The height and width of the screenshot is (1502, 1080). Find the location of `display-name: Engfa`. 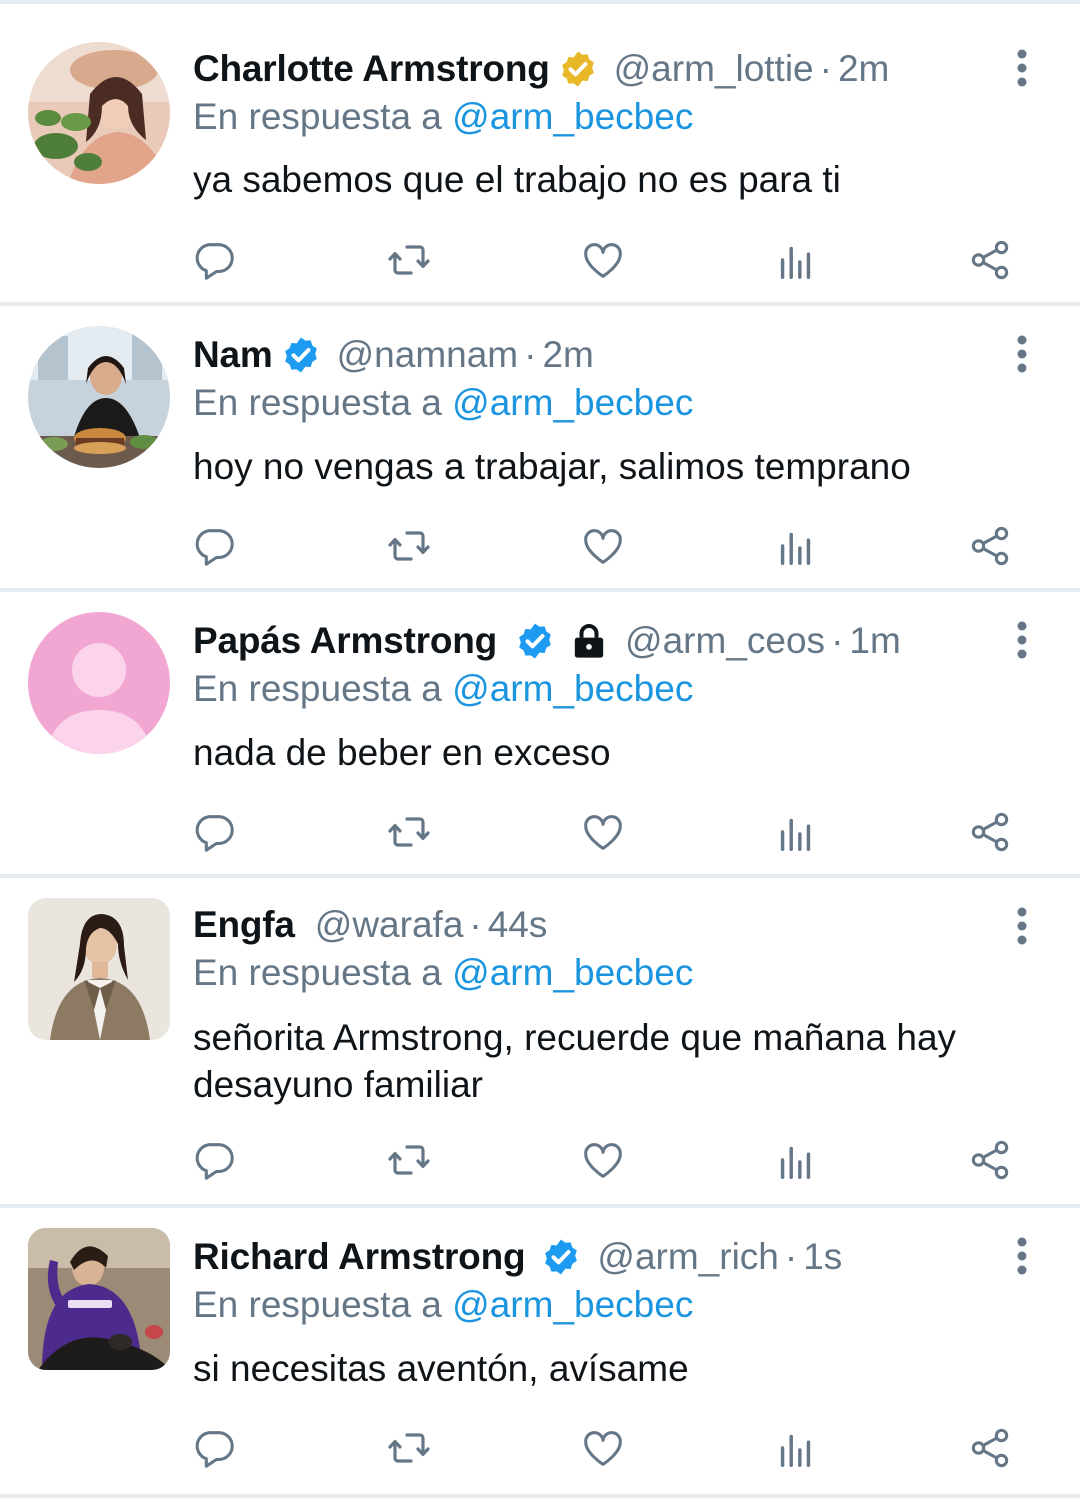

display-name: Engfa is located at coordinates (244, 925).